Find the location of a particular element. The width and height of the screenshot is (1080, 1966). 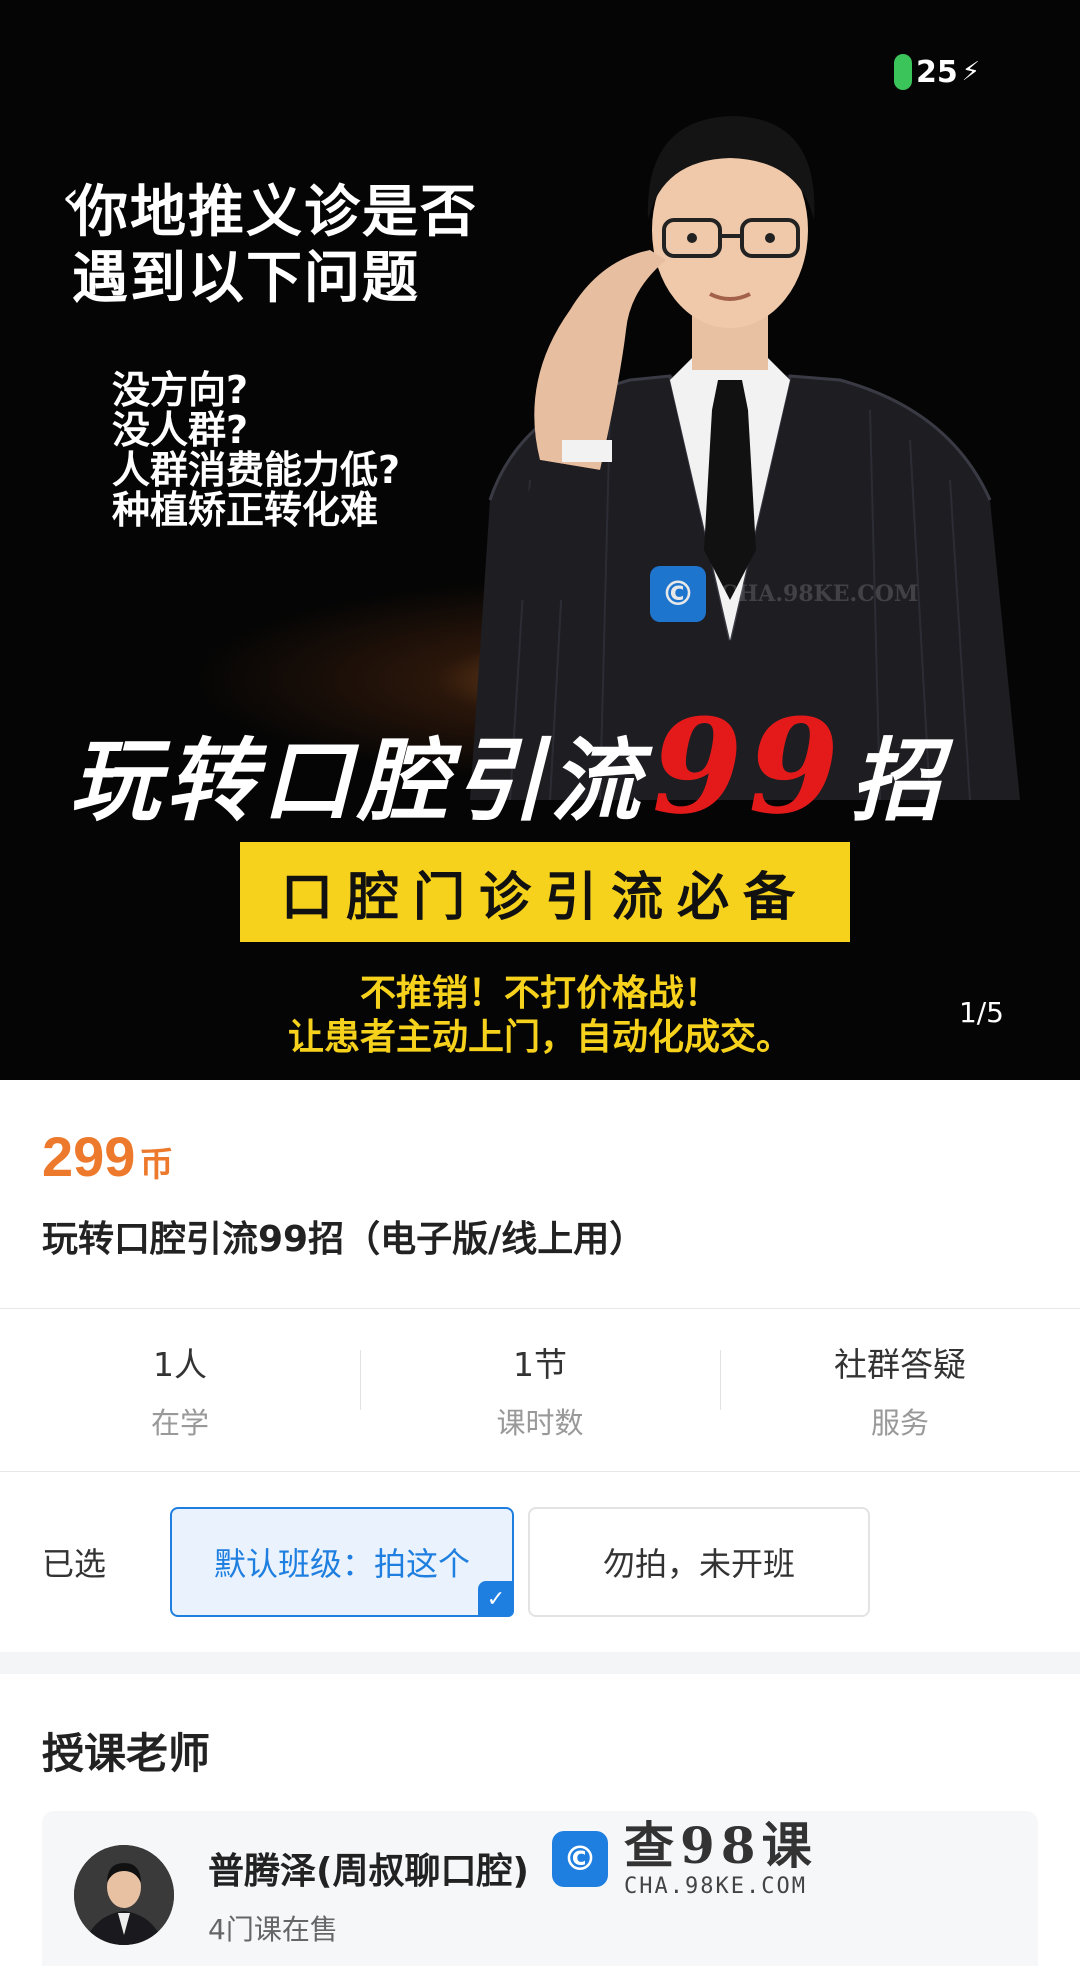

tagline-line-1: 不推销！不打价格战！ is located at coordinates (539, 993).